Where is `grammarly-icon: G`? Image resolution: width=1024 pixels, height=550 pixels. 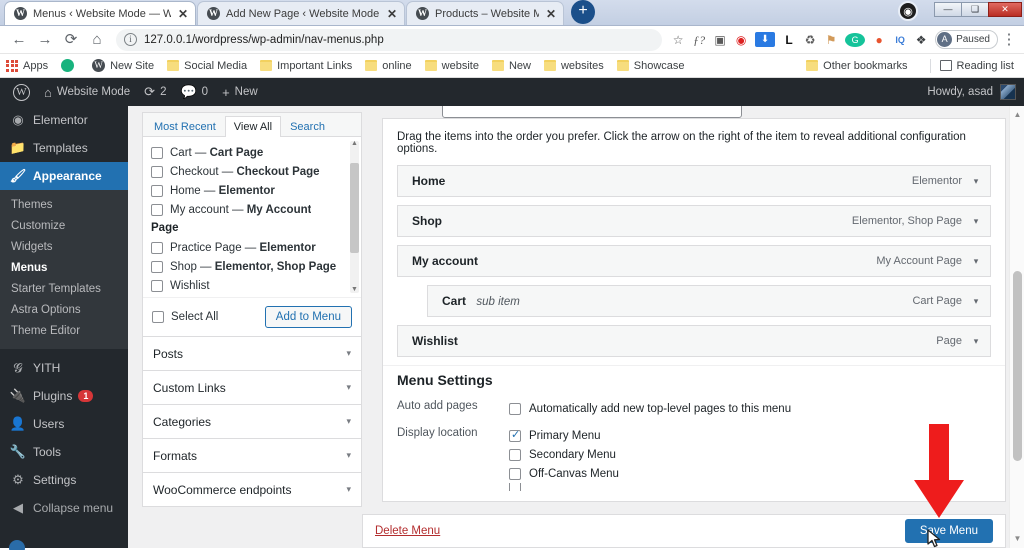 grammarly-icon: G is located at coordinates (855, 39).